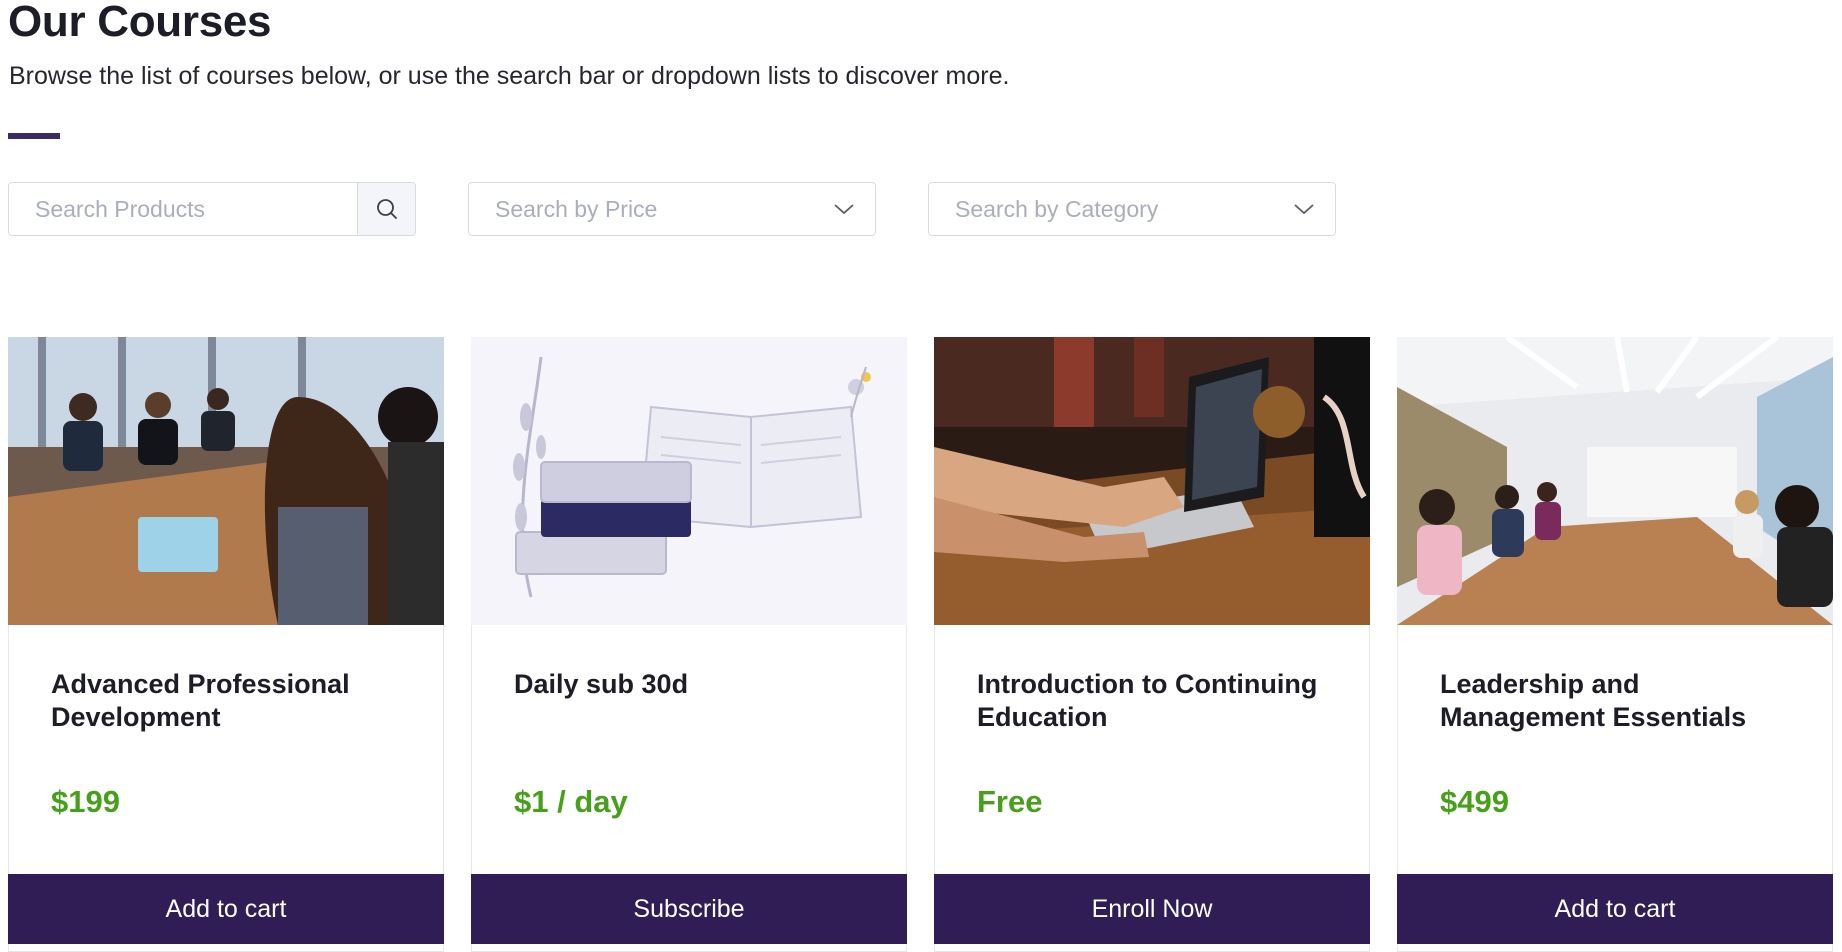  What do you see at coordinates (1474, 801) in the screenshot?
I see `course-price: $499` at bounding box center [1474, 801].